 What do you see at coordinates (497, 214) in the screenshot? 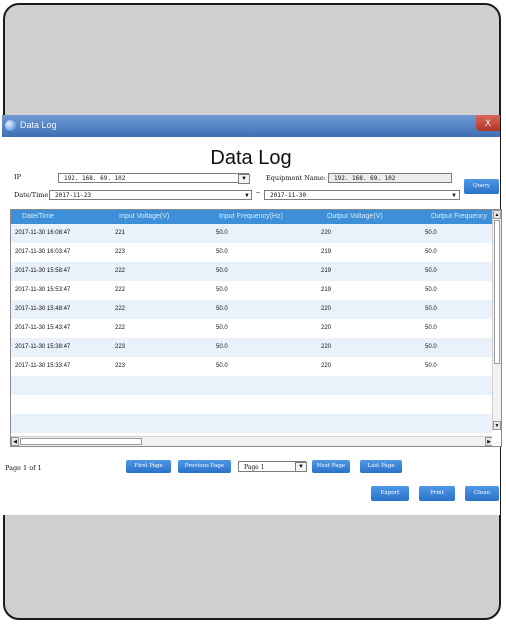
I see `scroll-up-icon: ▲` at bounding box center [497, 214].